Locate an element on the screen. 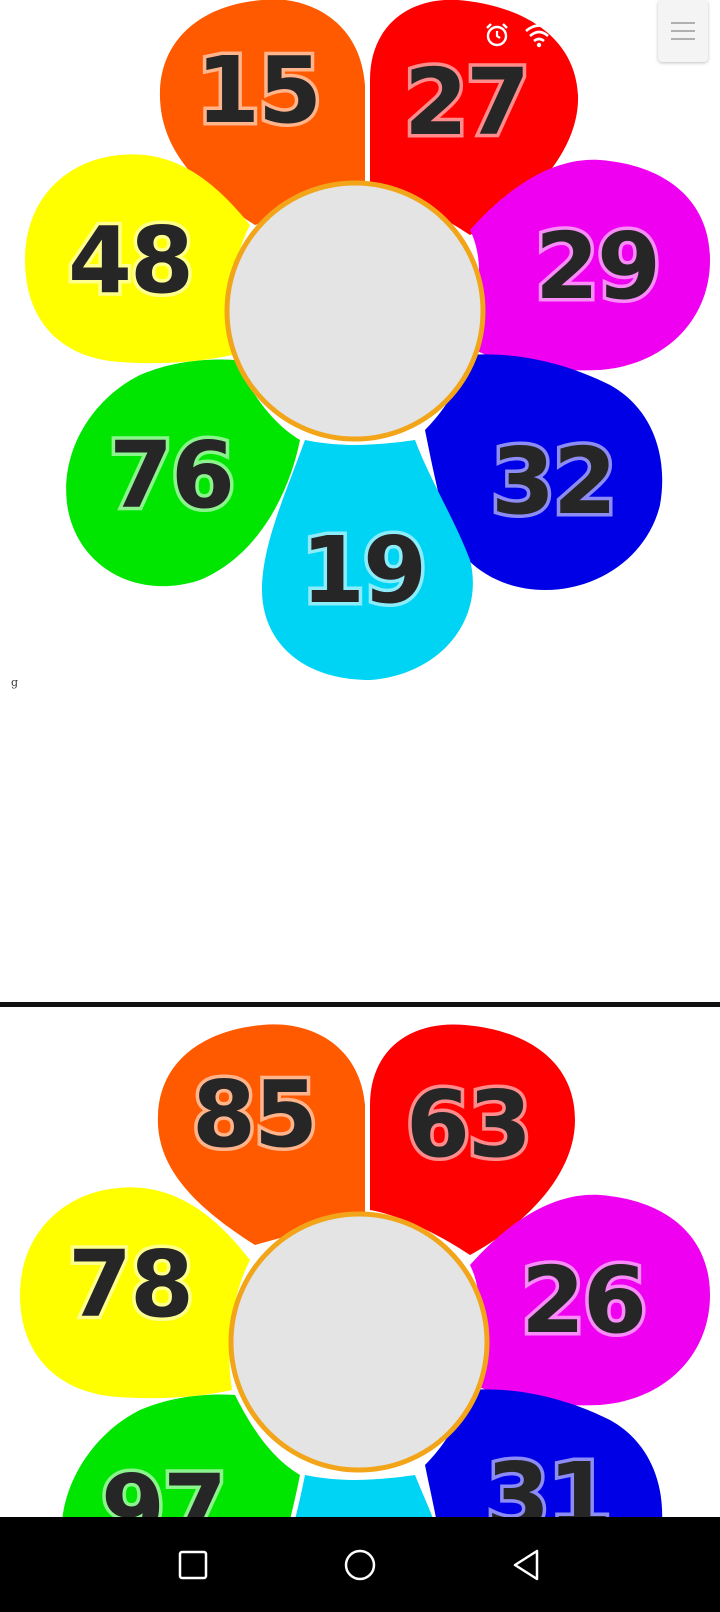  petal-number: 78 is located at coordinates (130, 1284).